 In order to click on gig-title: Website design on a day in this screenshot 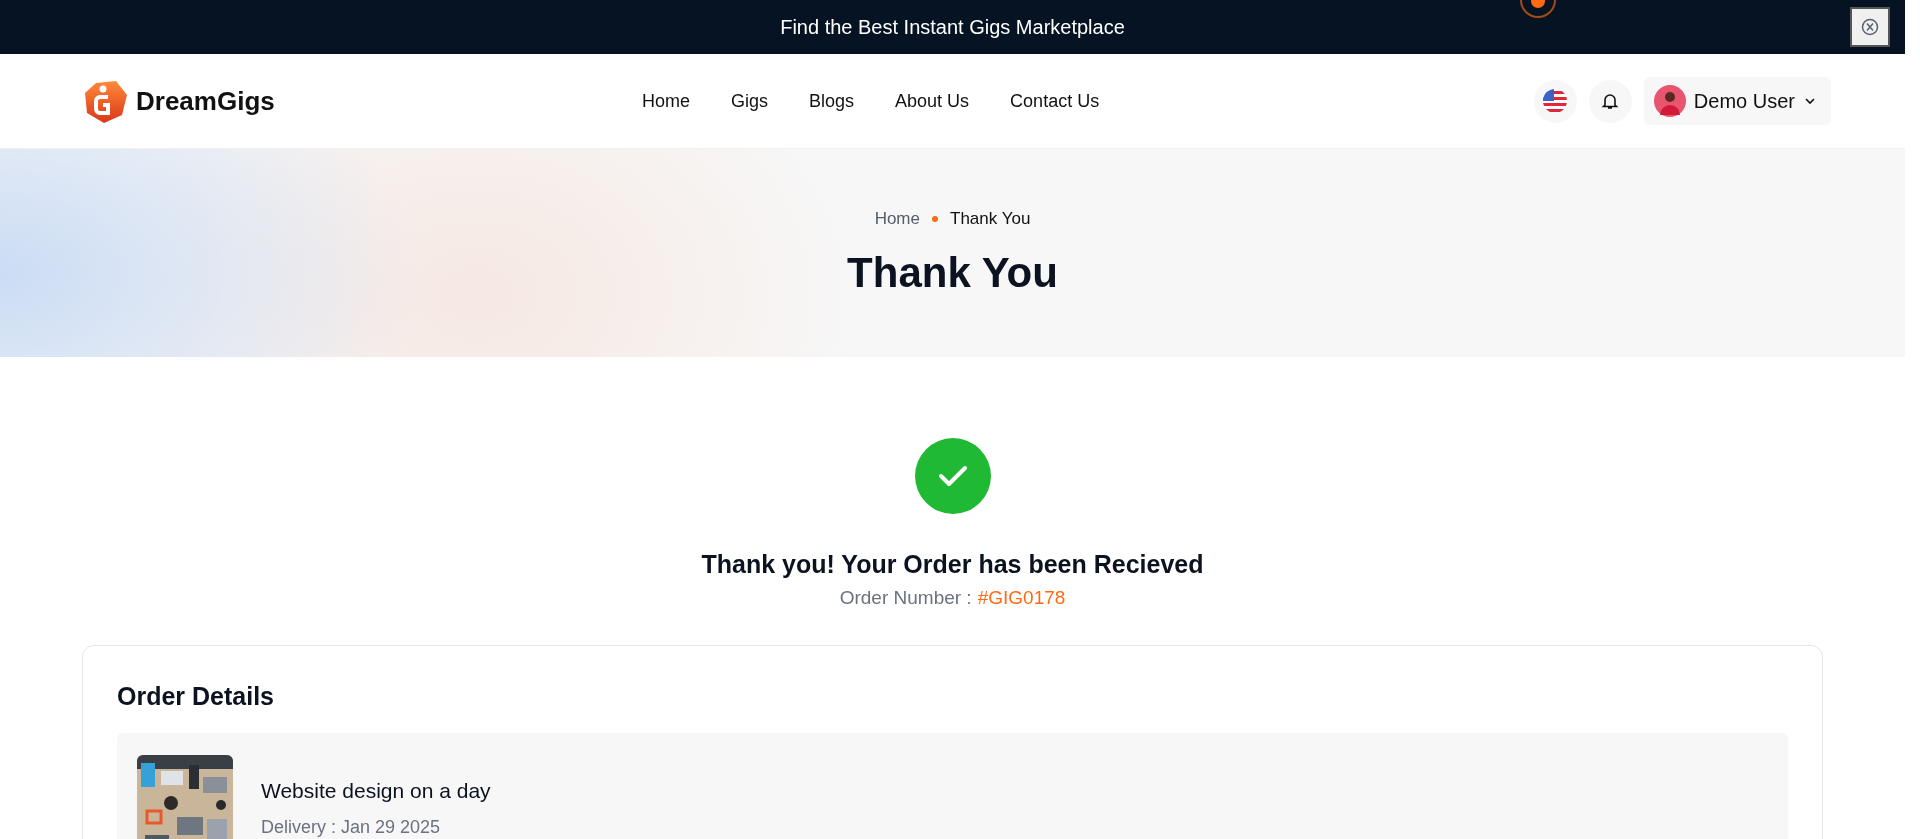, I will do `click(376, 791)`.